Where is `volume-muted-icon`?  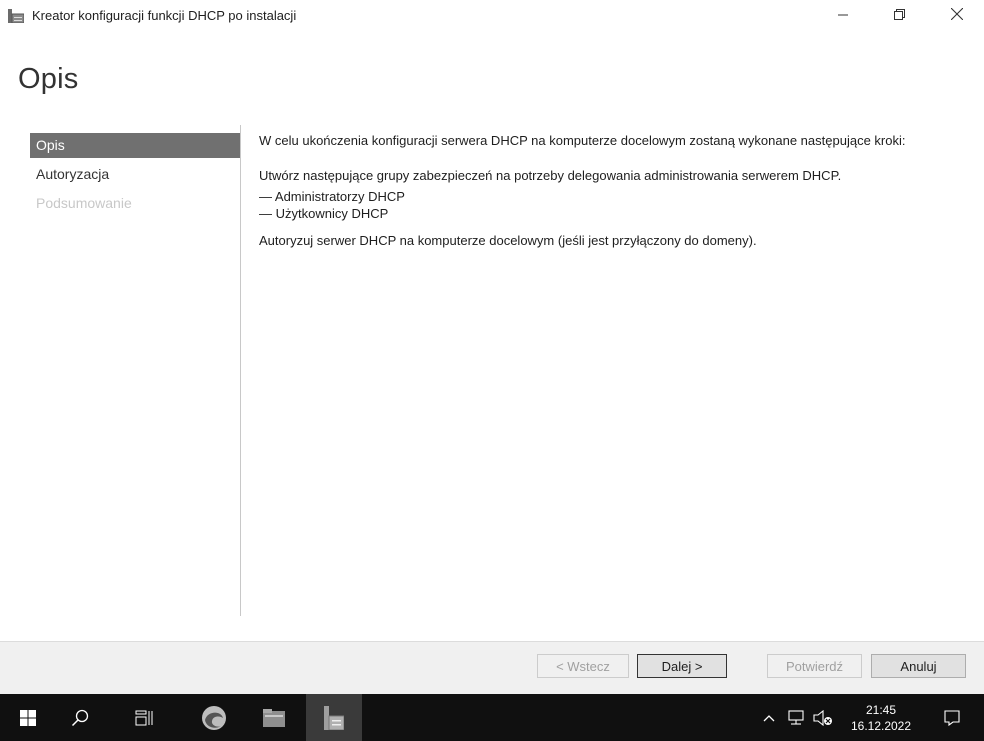 volume-muted-icon is located at coordinates (823, 717).